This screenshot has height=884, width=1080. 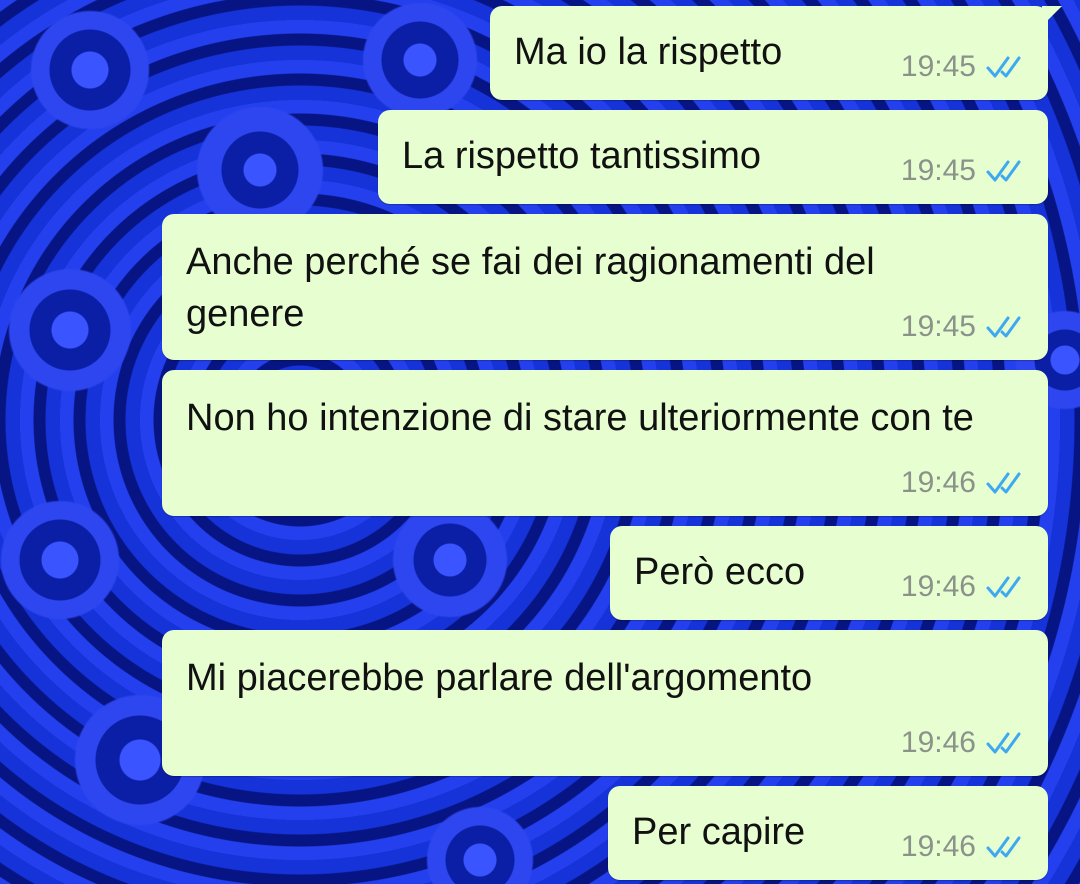 I want to click on message-bubble: La rispetto tantissimo 19:45, so click(x=713, y=157).